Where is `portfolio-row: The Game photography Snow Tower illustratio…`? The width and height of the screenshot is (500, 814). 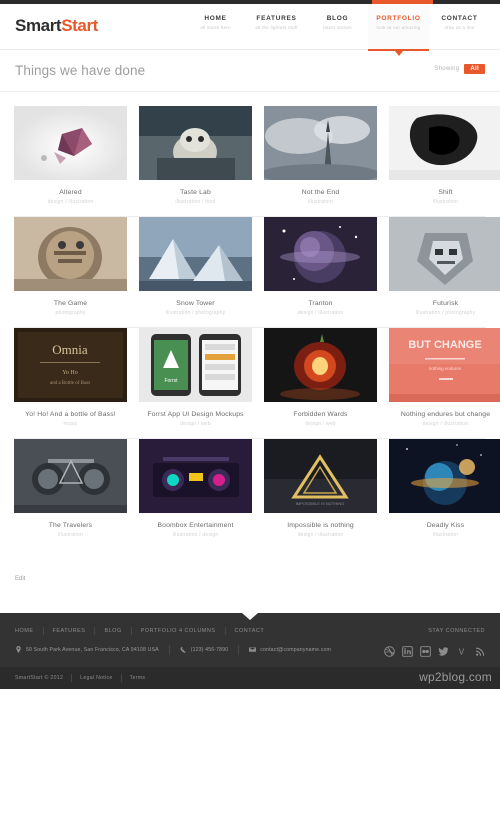 portfolio-row: The Game photography Snow Tower illustratio… is located at coordinates (257, 272).